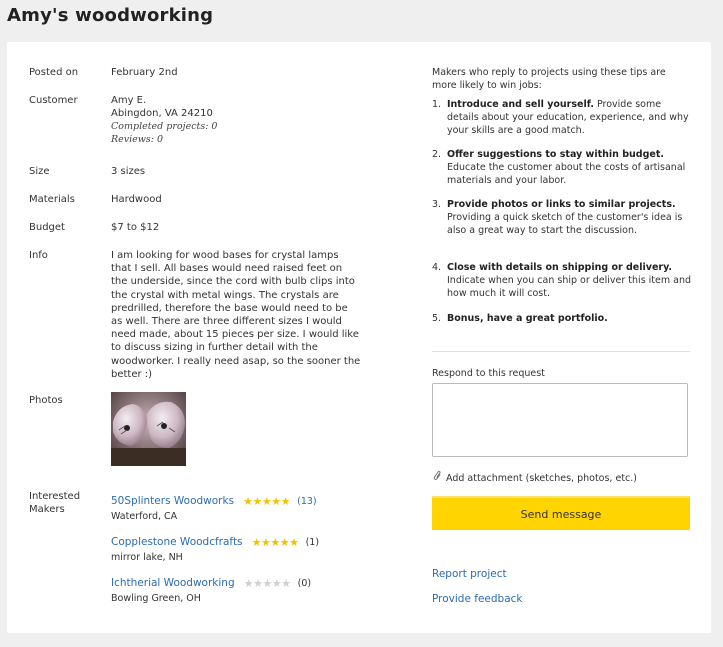  I want to click on report-project-link: Report project, so click(469, 574).